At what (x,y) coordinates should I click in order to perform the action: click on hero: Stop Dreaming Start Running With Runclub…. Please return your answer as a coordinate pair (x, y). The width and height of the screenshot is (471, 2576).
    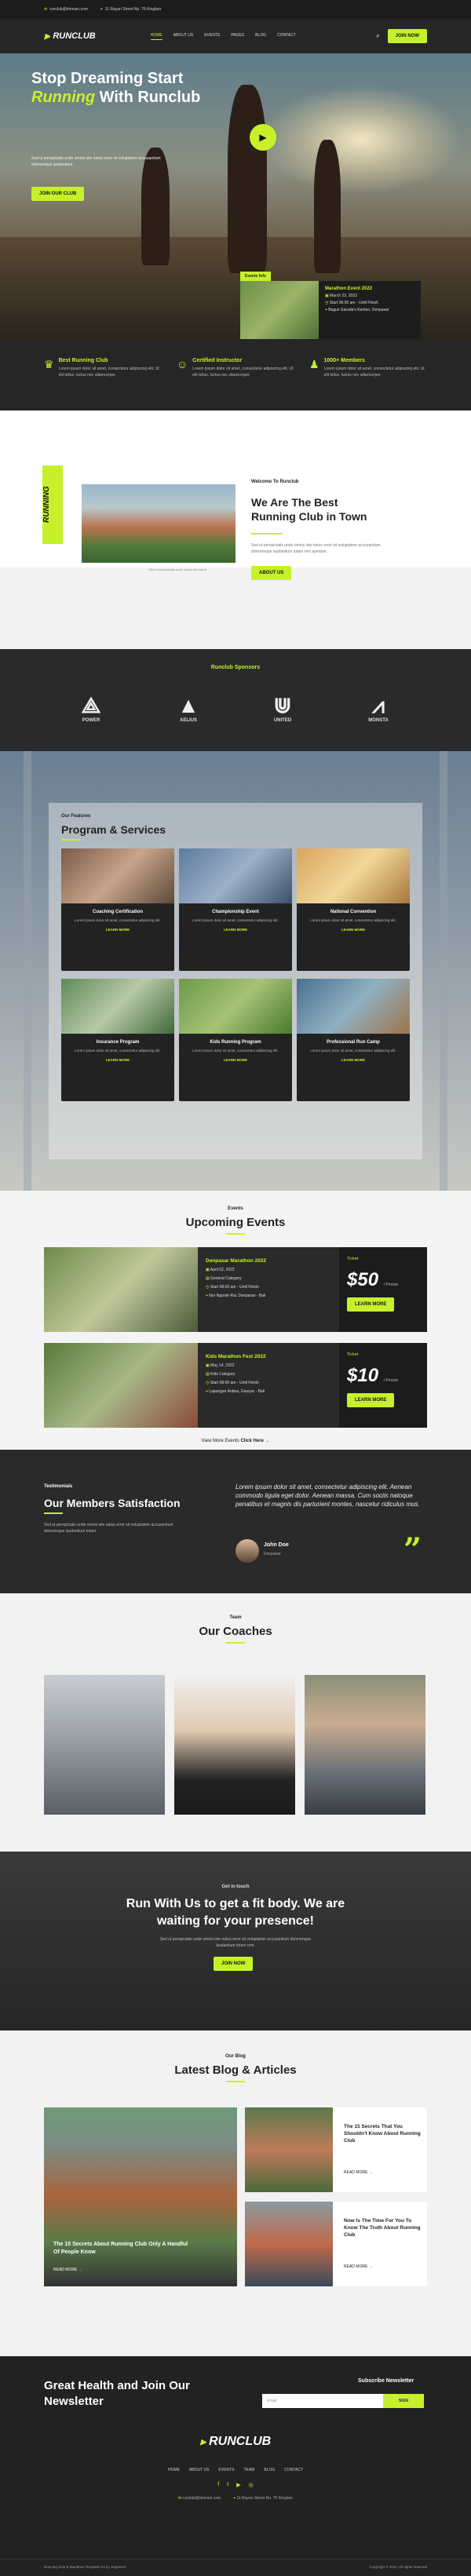
    Looking at the image, I should click on (235, 196).